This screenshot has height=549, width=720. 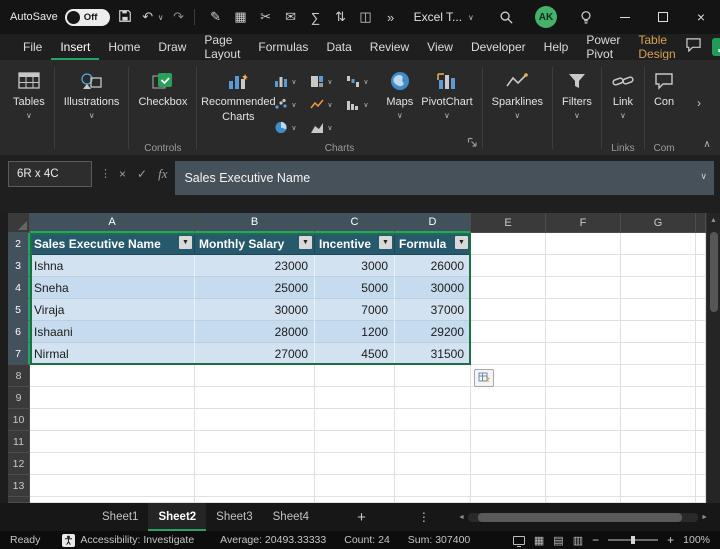 What do you see at coordinates (316, 17) in the screenshot?
I see `autosum-icon: ∑` at bounding box center [316, 17].